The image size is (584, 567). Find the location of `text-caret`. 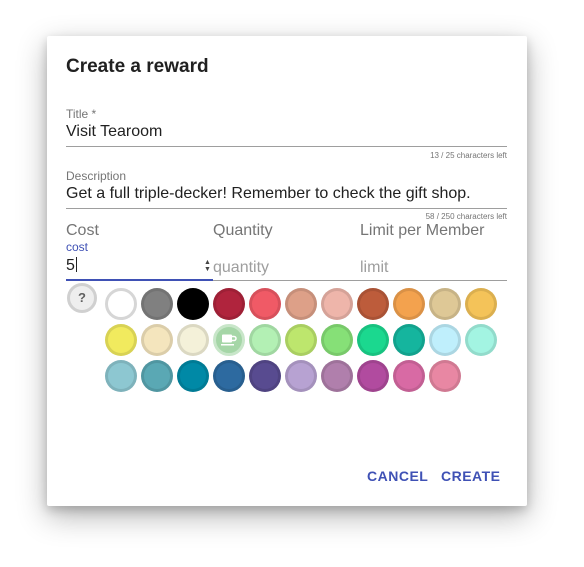

text-caret is located at coordinates (76, 264).